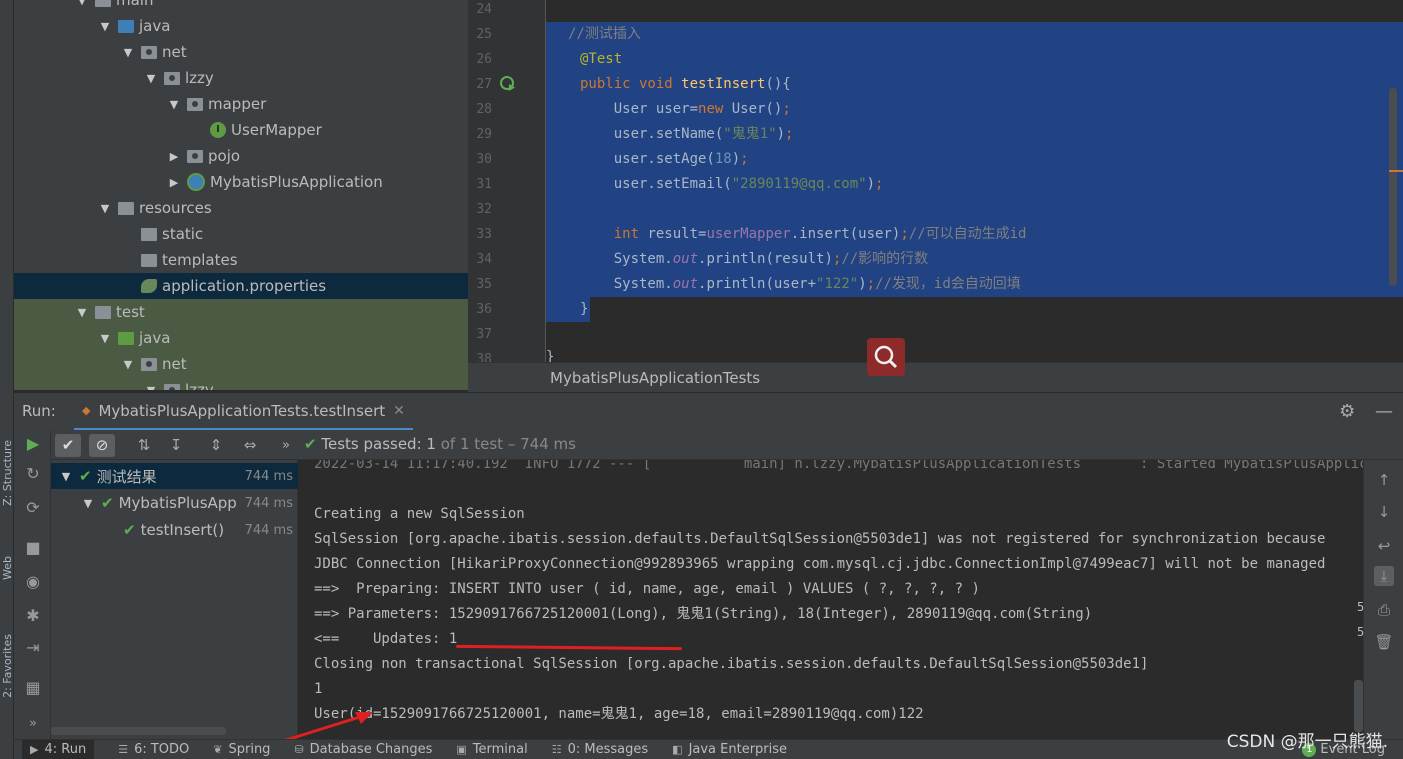  I want to click on expand-all-icon: ⇕, so click(216, 445).